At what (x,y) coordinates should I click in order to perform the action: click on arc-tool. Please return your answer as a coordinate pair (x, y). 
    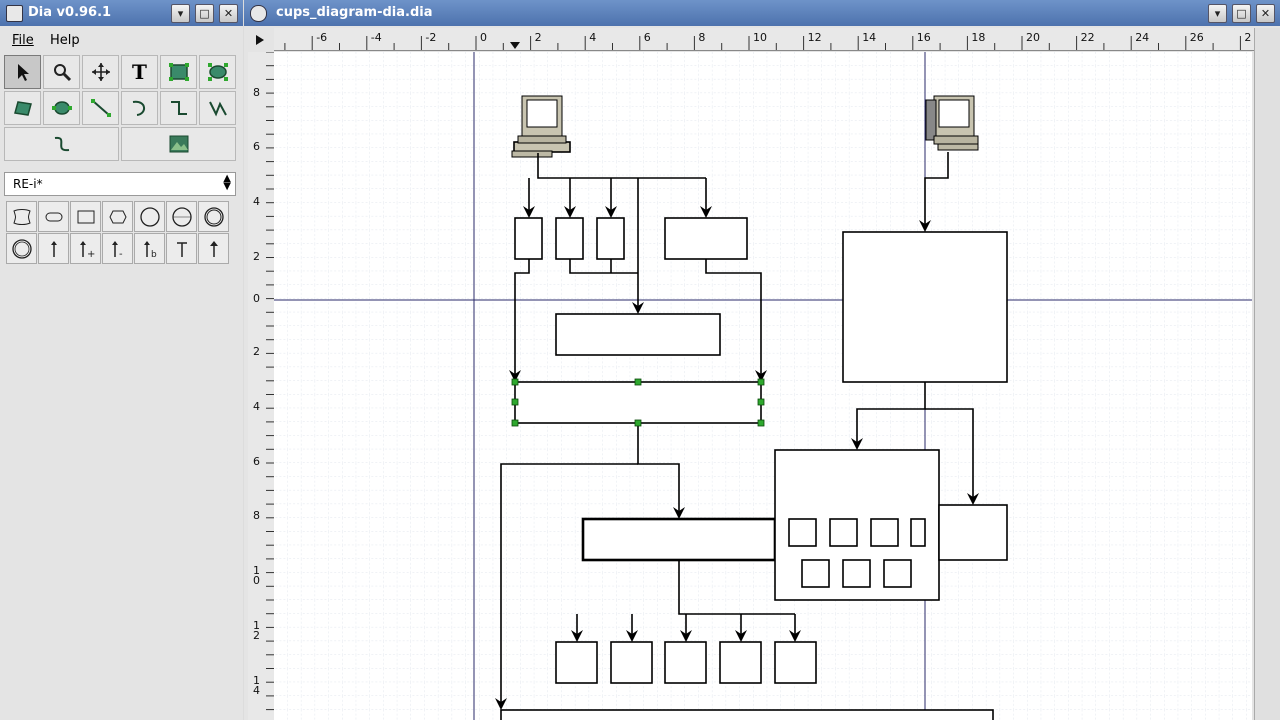
    Looking at the image, I should click on (139, 108).